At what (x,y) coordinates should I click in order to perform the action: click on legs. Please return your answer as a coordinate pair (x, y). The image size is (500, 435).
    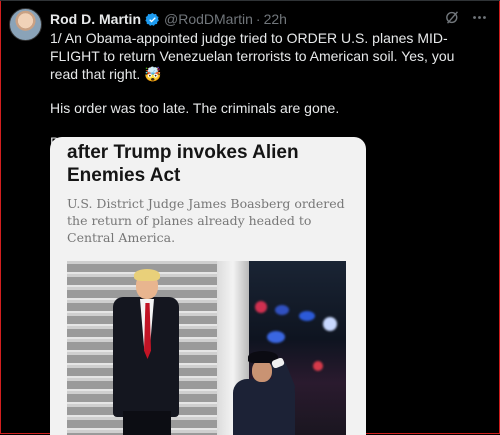
    Looking at the image, I should click on (147, 423).